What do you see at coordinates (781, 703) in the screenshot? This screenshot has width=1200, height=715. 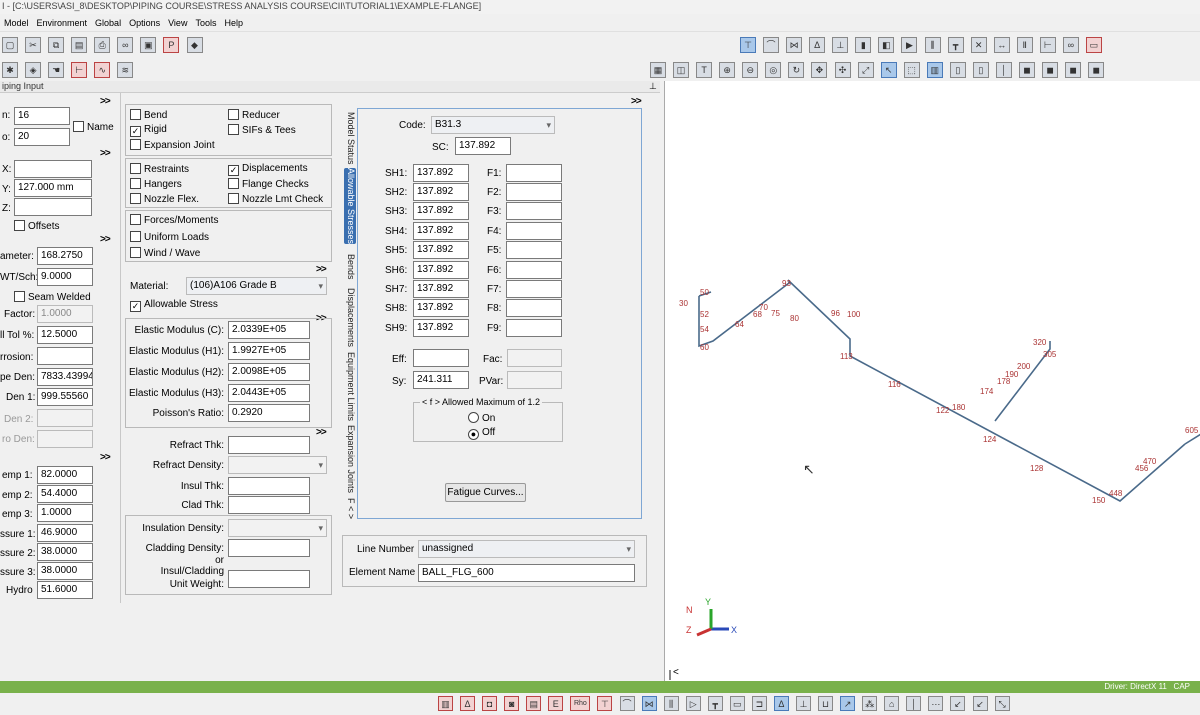 I see `displacement-icon: Δ` at bounding box center [781, 703].